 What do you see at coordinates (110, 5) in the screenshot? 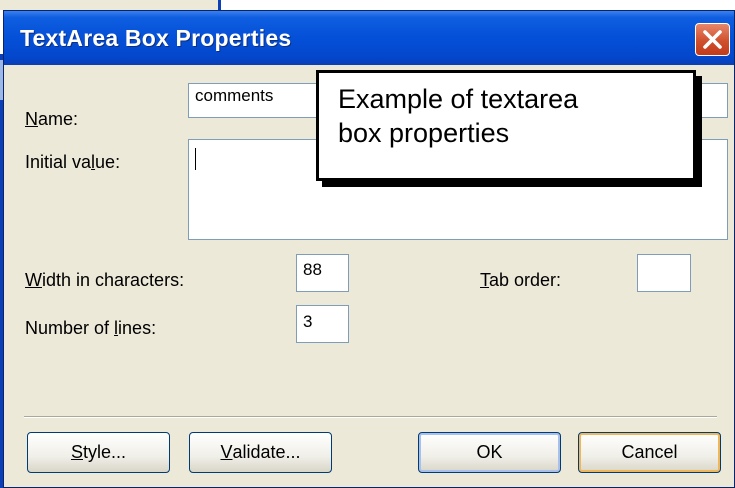
I see `background-window-frame-left` at bounding box center [110, 5].